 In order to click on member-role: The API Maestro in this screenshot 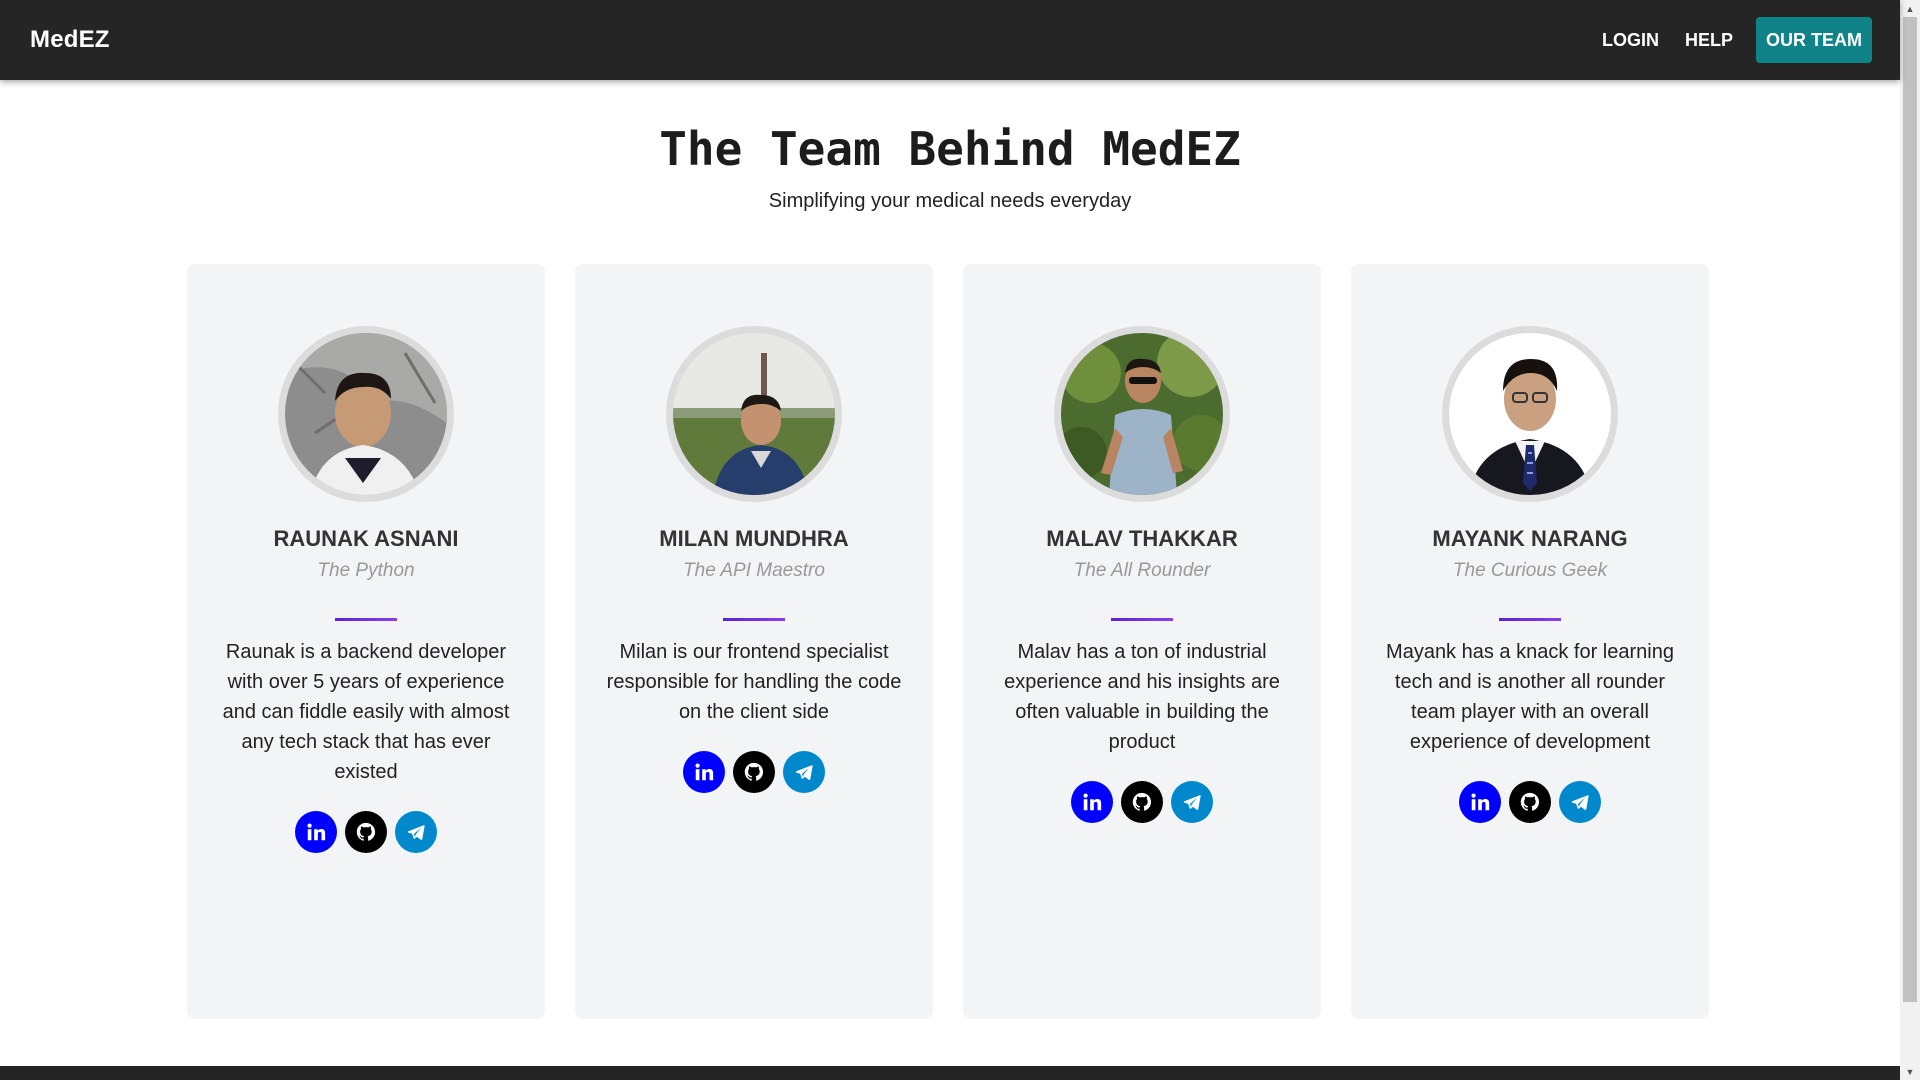, I will do `click(754, 570)`.